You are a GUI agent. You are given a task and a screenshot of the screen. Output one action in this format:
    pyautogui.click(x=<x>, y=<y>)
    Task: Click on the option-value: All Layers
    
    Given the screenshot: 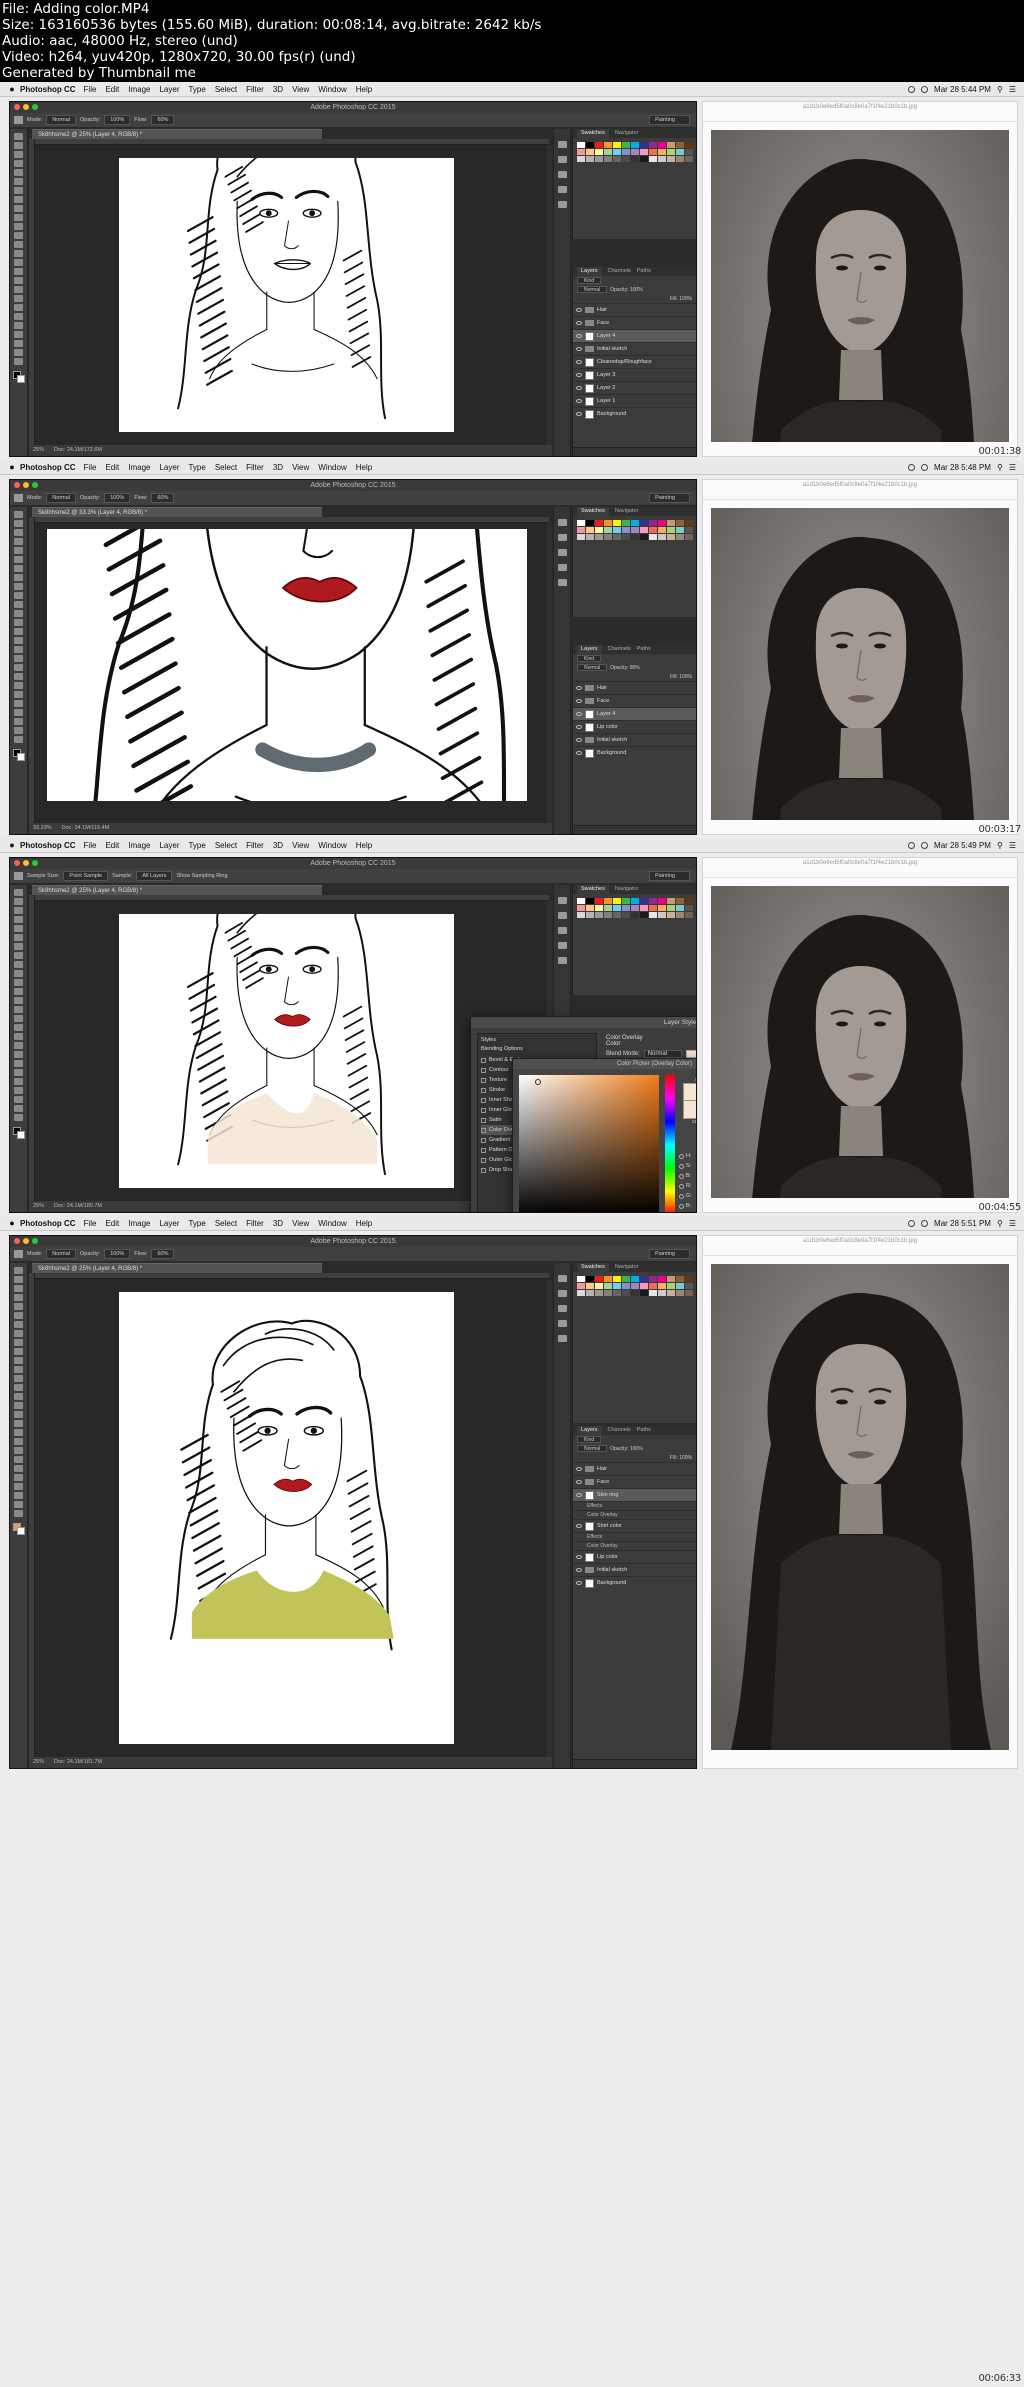 What is the action you would take?
    pyautogui.click(x=154, y=876)
    